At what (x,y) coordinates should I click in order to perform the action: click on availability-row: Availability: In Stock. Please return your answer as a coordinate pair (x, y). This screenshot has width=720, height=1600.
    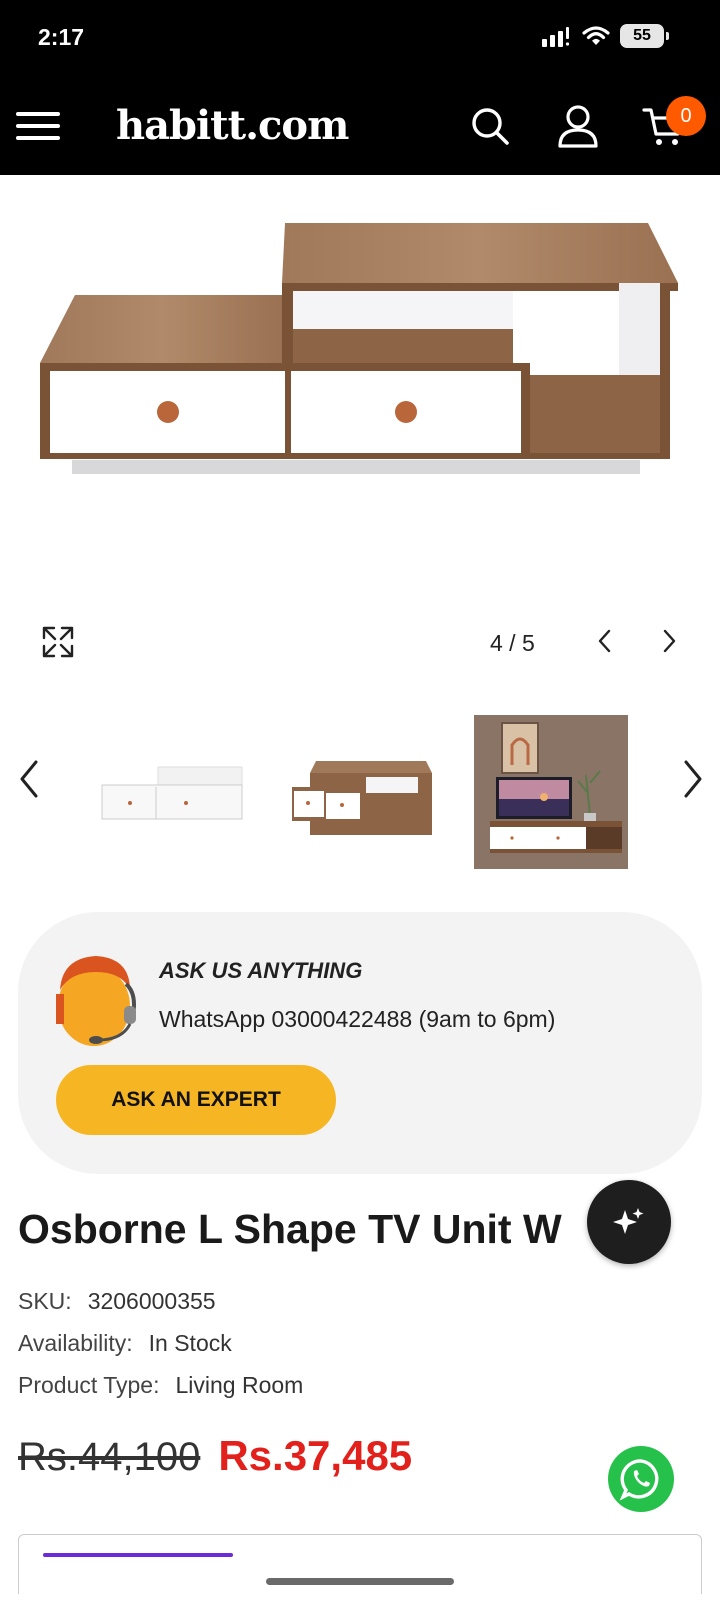
    Looking at the image, I should click on (125, 1343).